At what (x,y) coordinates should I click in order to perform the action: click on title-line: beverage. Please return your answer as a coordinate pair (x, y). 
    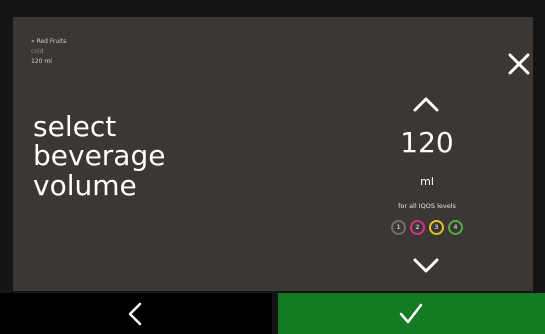
    Looking at the image, I should click on (99, 156).